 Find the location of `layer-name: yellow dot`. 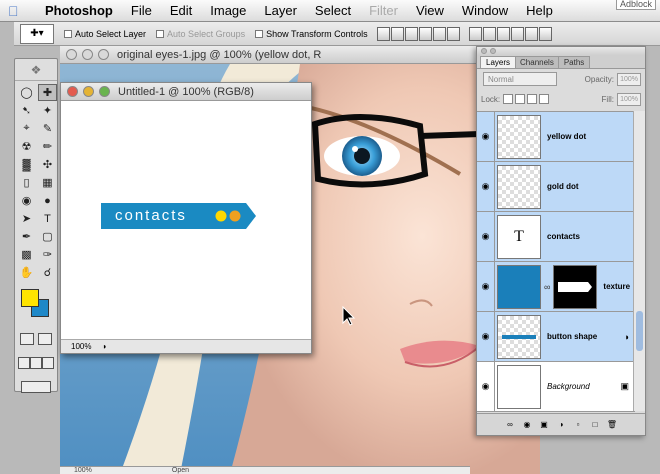

layer-name: yellow dot is located at coordinates (566, 136).